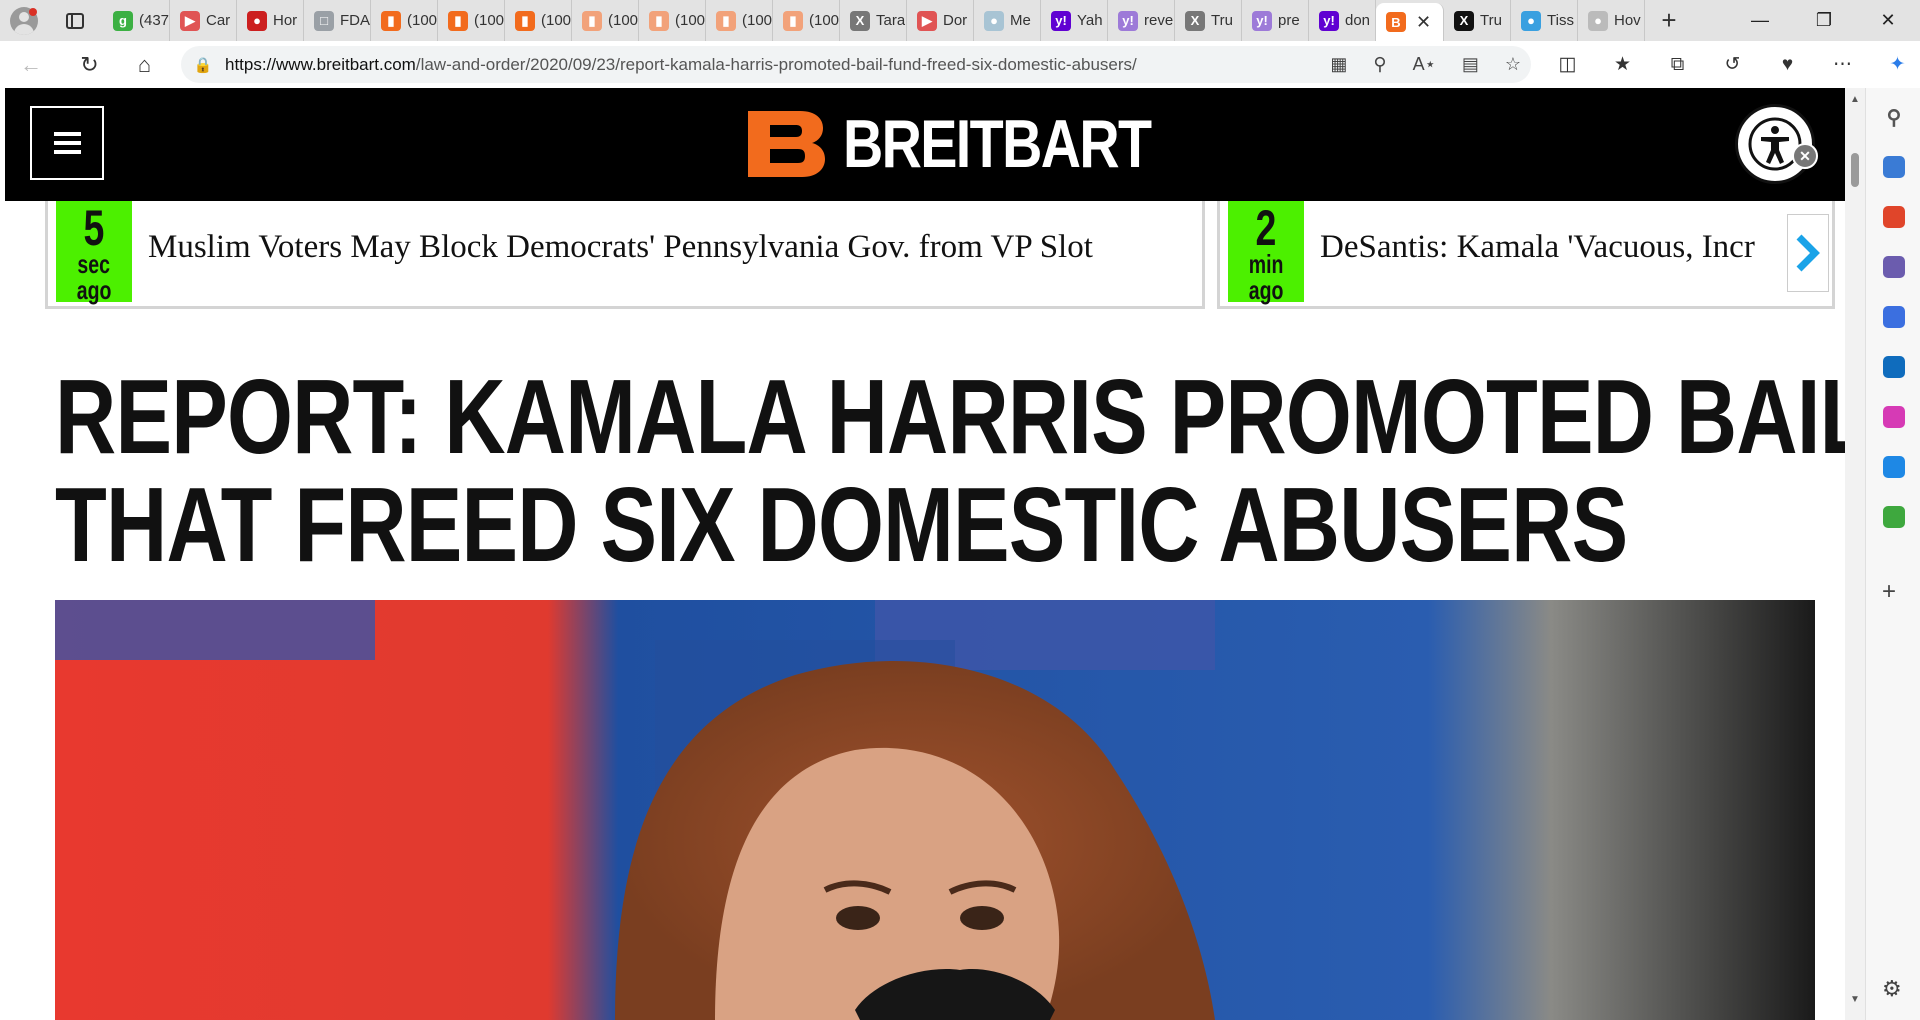 This screenshot has width=1920, height=1020. I want to click on home-button: ⌂, so click(144, 64).